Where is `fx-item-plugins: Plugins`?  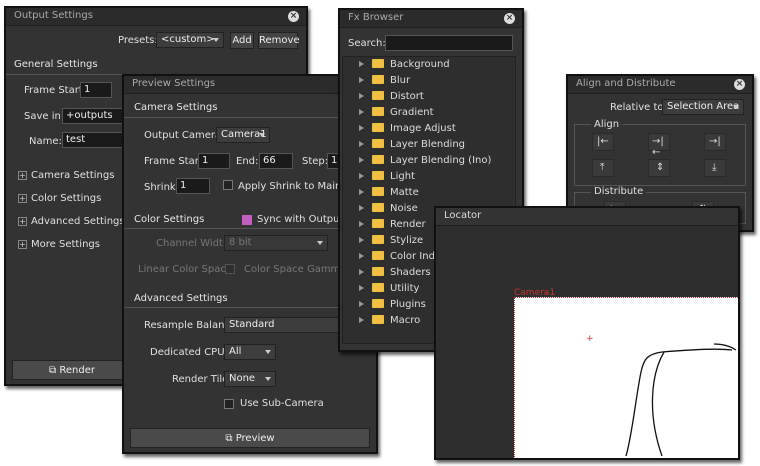
fx-item-plugins: Plugins is located at coordinates (392, 307).